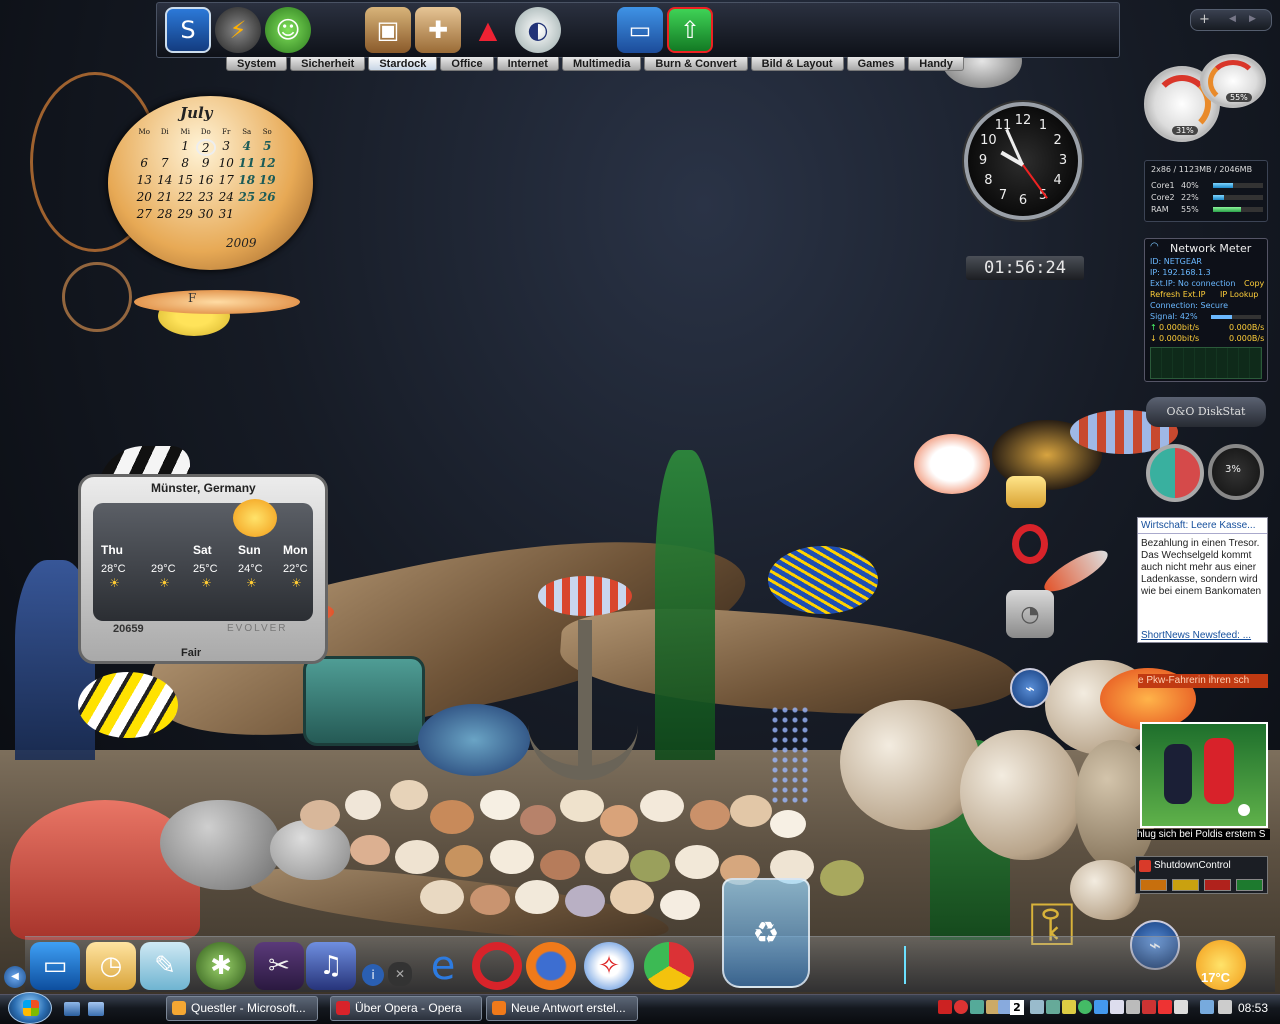 The width and height of the screenshot is (1280, 1024). Describe the element at coordinates (403, 64) in the screenshot. I see `launcher-tab: Stardock` at that location.